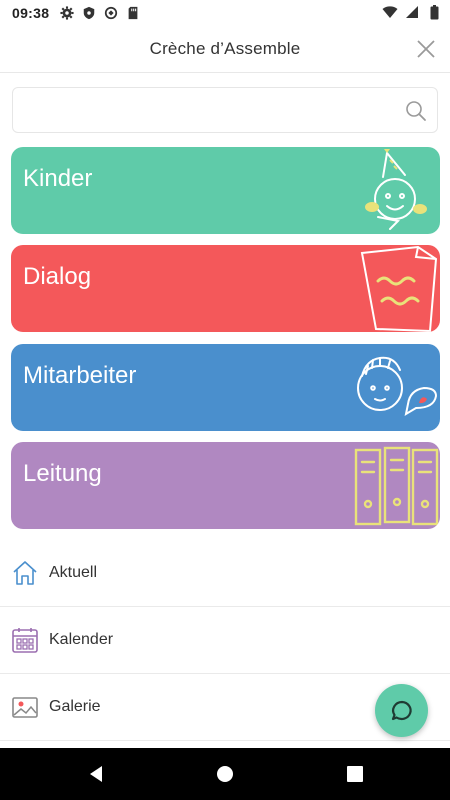  I want to click on close-button, so click(426, 49).